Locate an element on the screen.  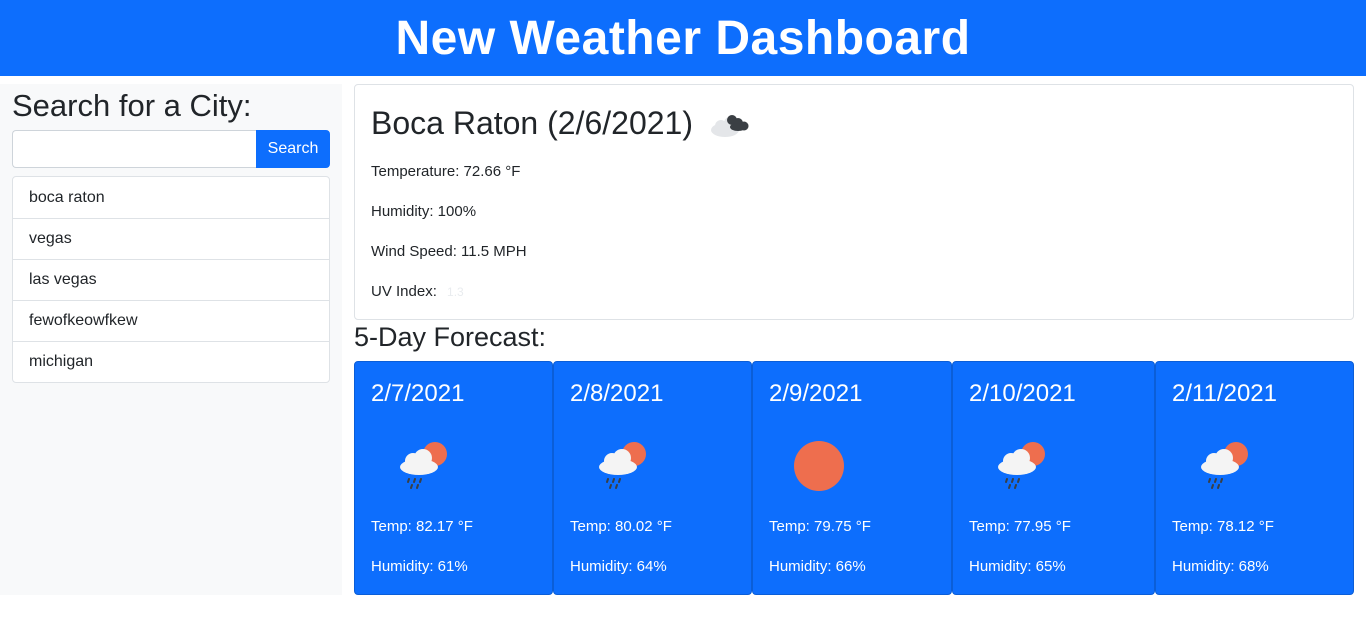
search-button: Search is located at coordinates (293, 149).